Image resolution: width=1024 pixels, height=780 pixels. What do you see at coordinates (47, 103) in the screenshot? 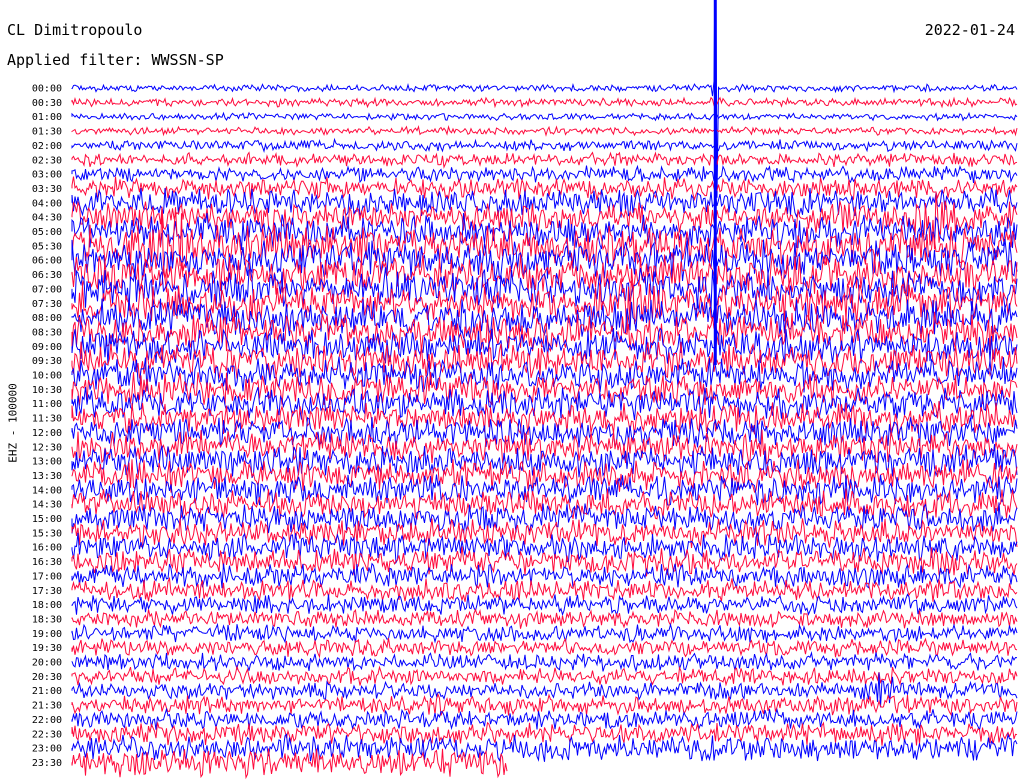
I see `row-label-0030: 00:30` at bounding box center [47, 103].